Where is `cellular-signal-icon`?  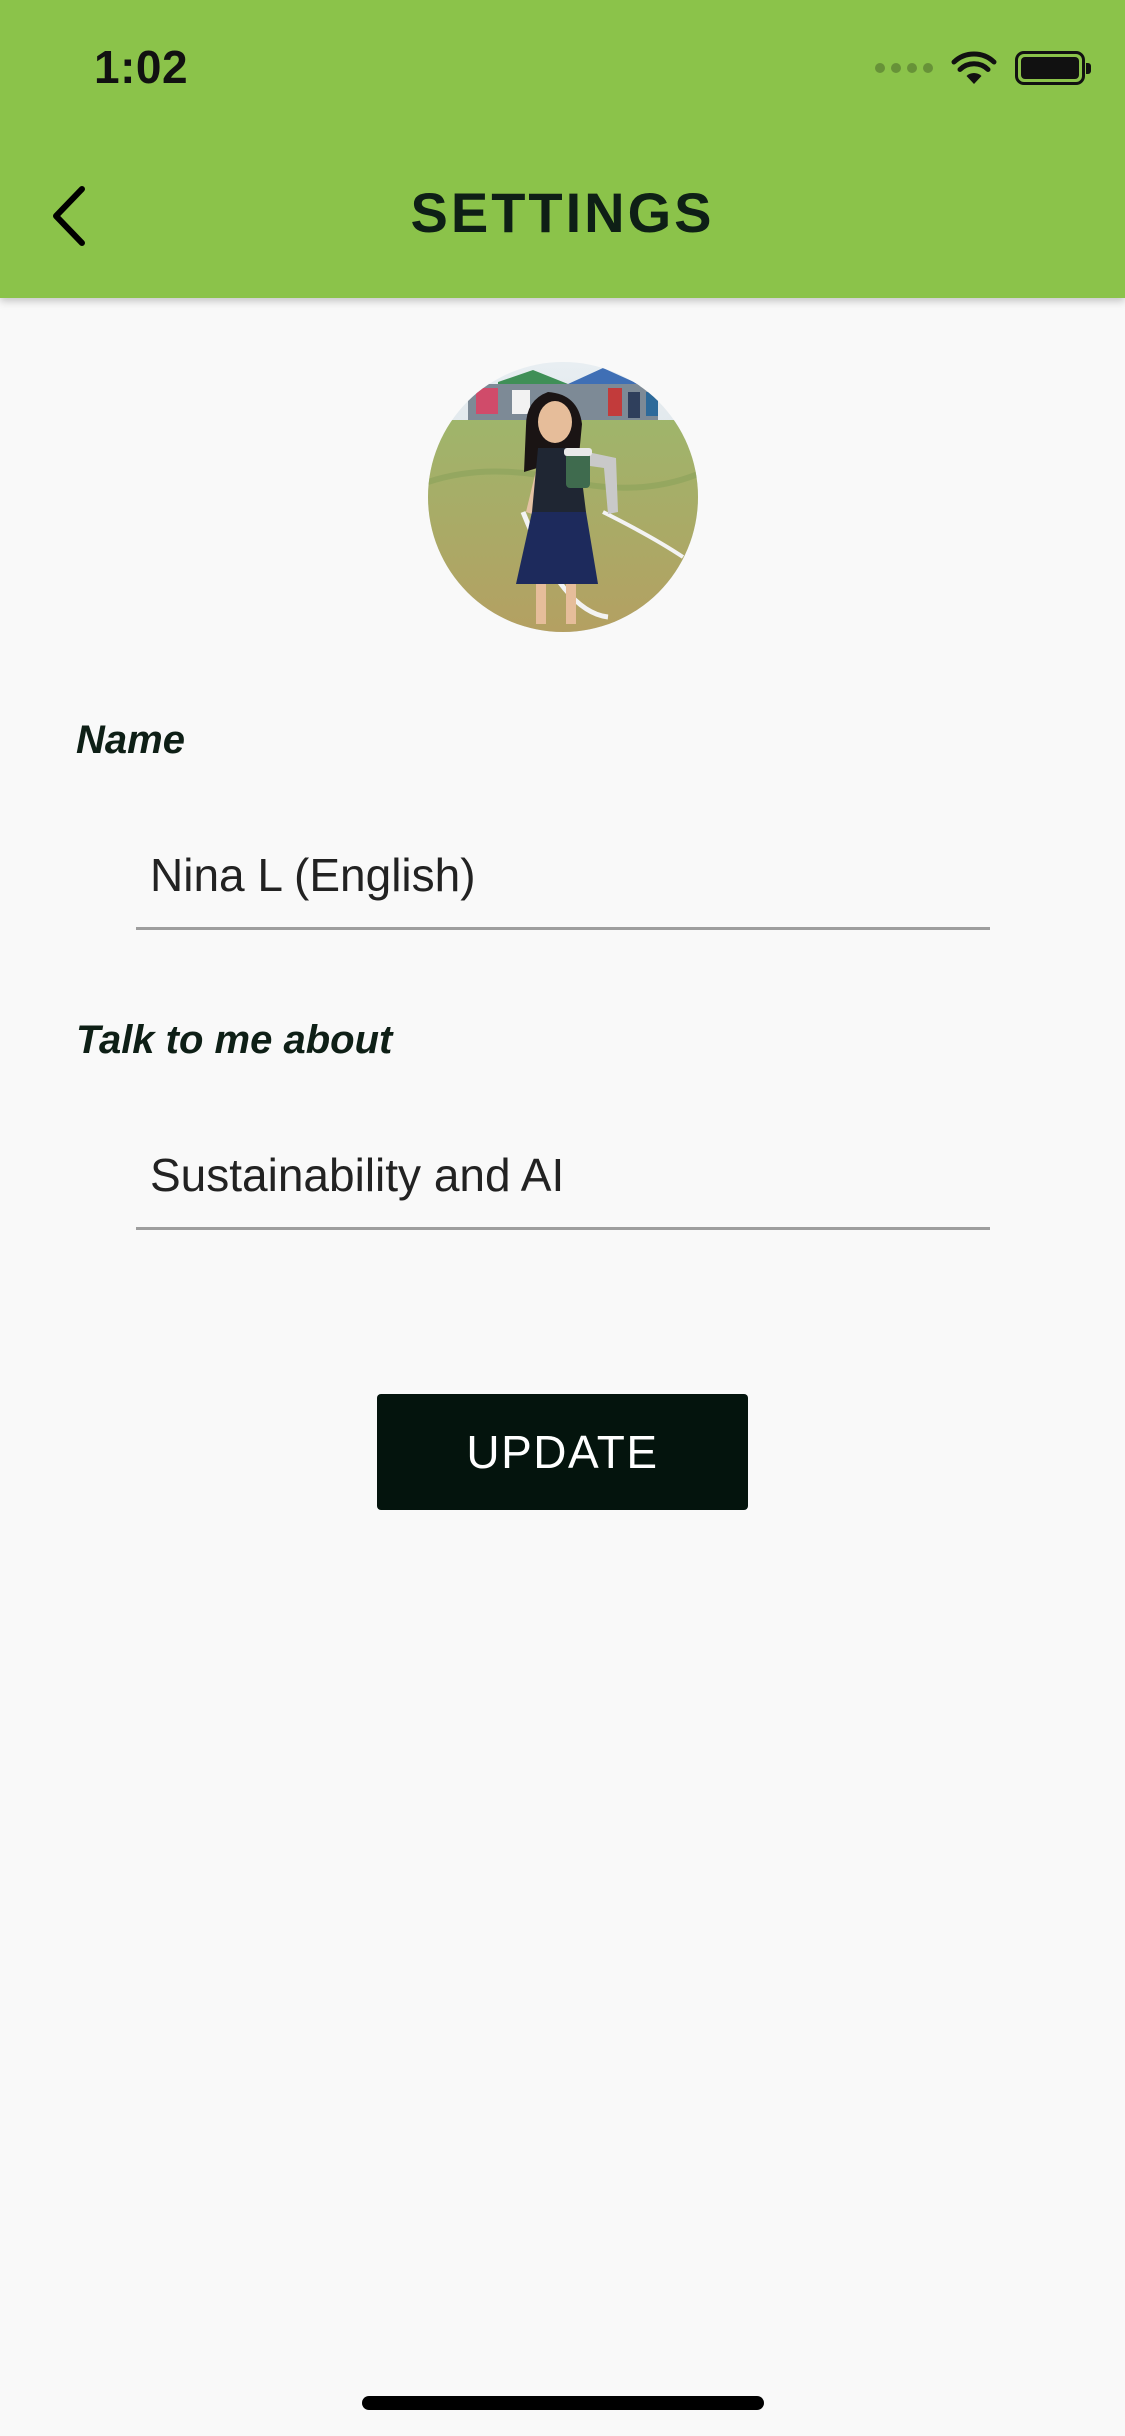 cellular-signal-icon is located at coordinates (904, 68).